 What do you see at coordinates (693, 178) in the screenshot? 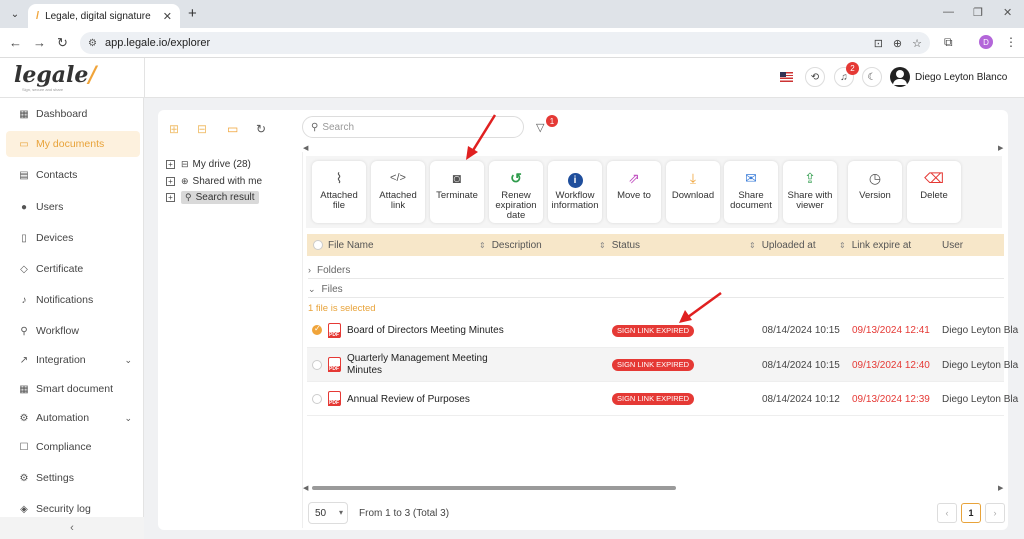
I see `download-icon: ⤓` at bounding box center [693, 178].